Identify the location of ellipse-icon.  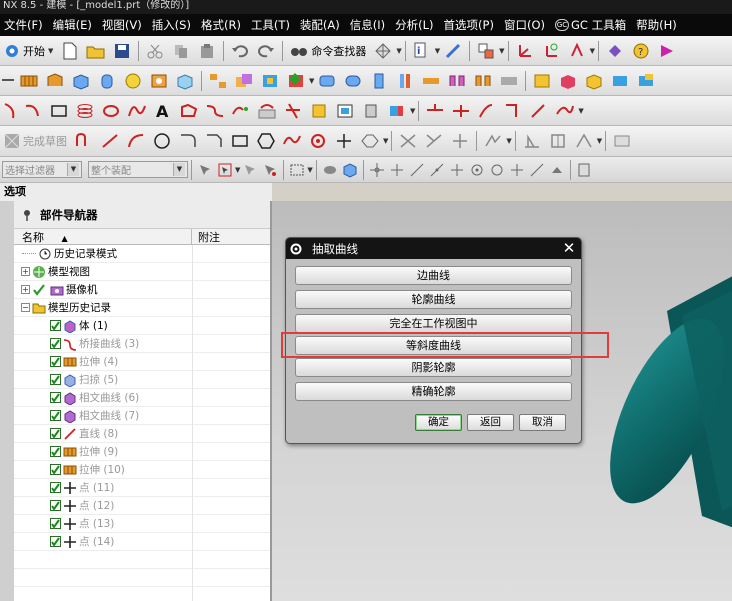
(111, 111).